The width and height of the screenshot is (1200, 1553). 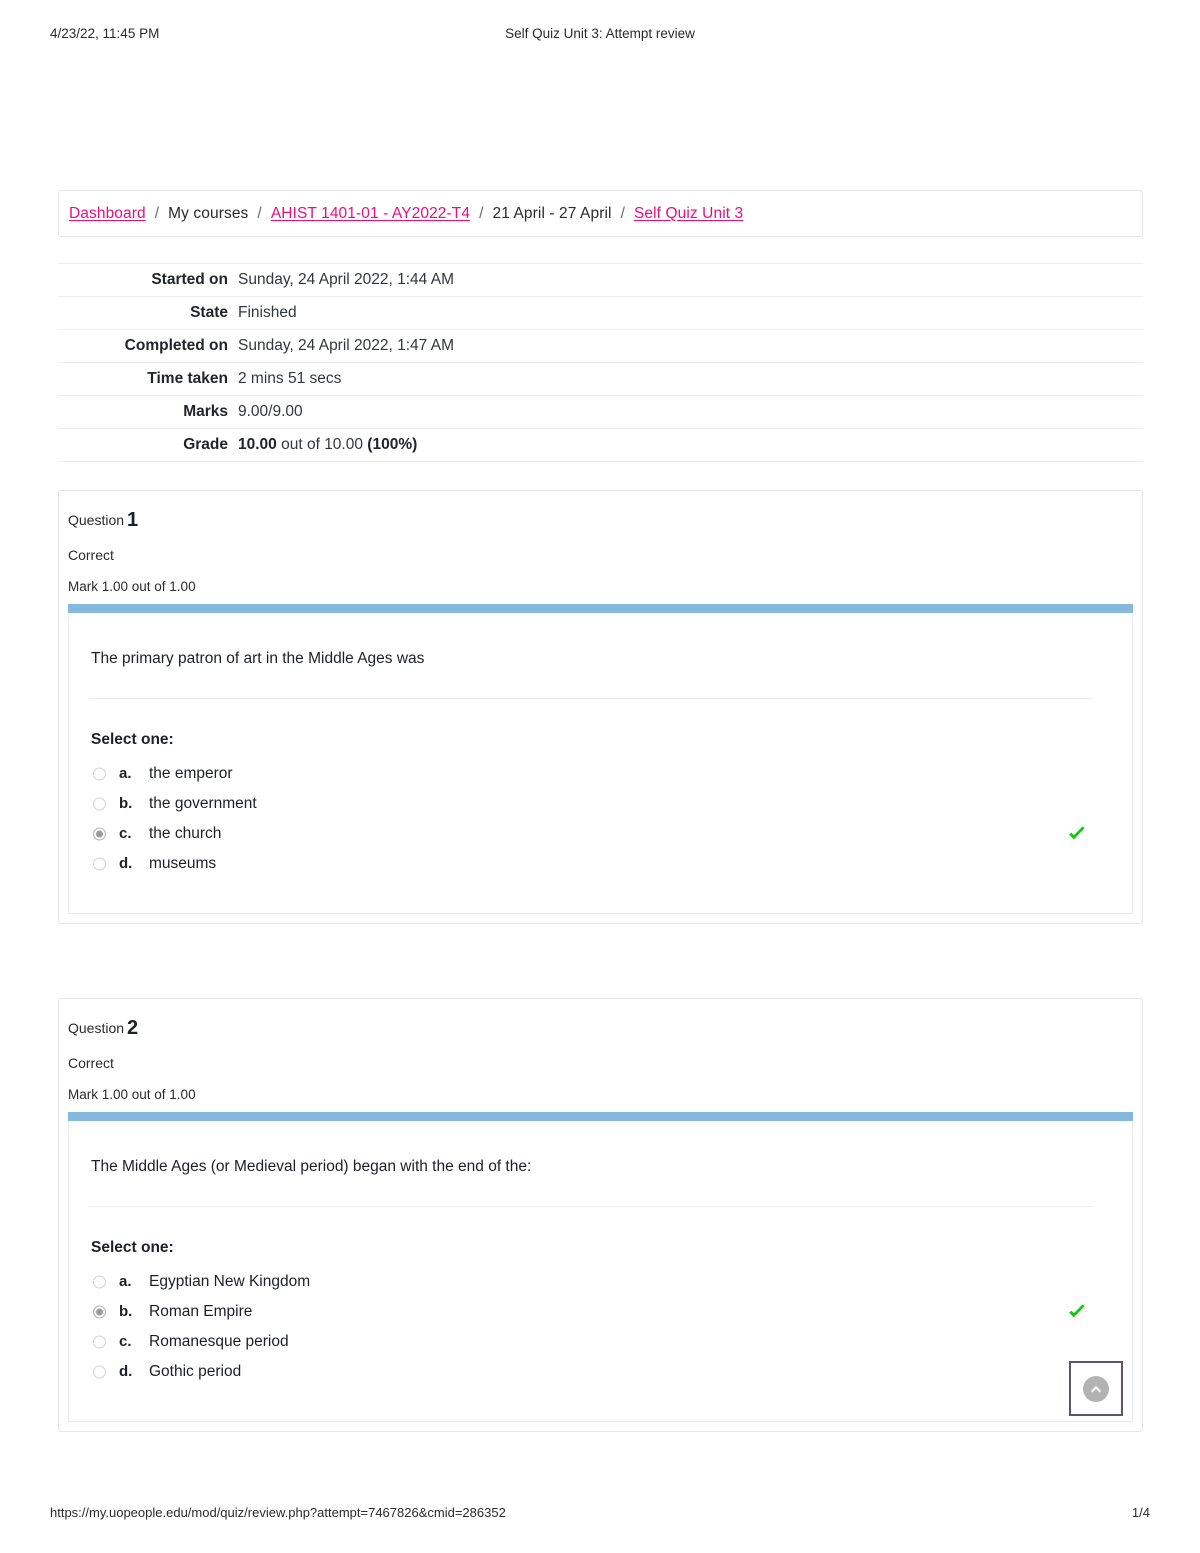 I want to click on print-footer-page: 1/4, so click(x=1140, y=1512).